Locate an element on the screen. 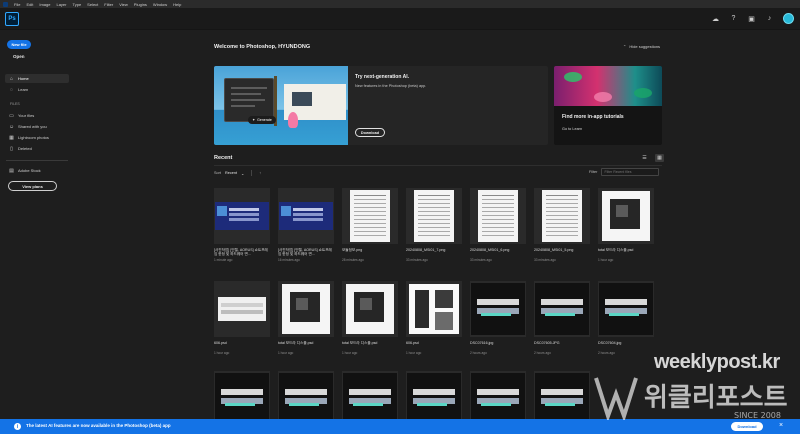  go-to-learn-link: Go to Learn is located at coordinates (572, 129).